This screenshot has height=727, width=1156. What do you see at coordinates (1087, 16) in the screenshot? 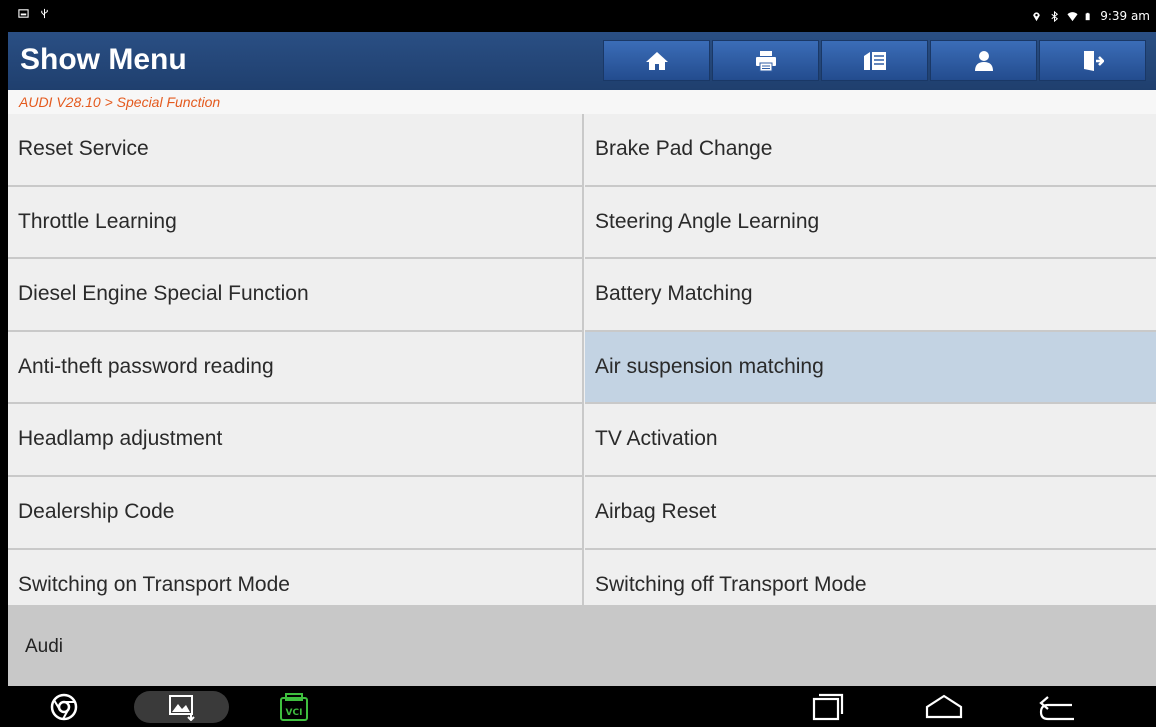
I see `battery-icon` at bounding box center [1087, 16].